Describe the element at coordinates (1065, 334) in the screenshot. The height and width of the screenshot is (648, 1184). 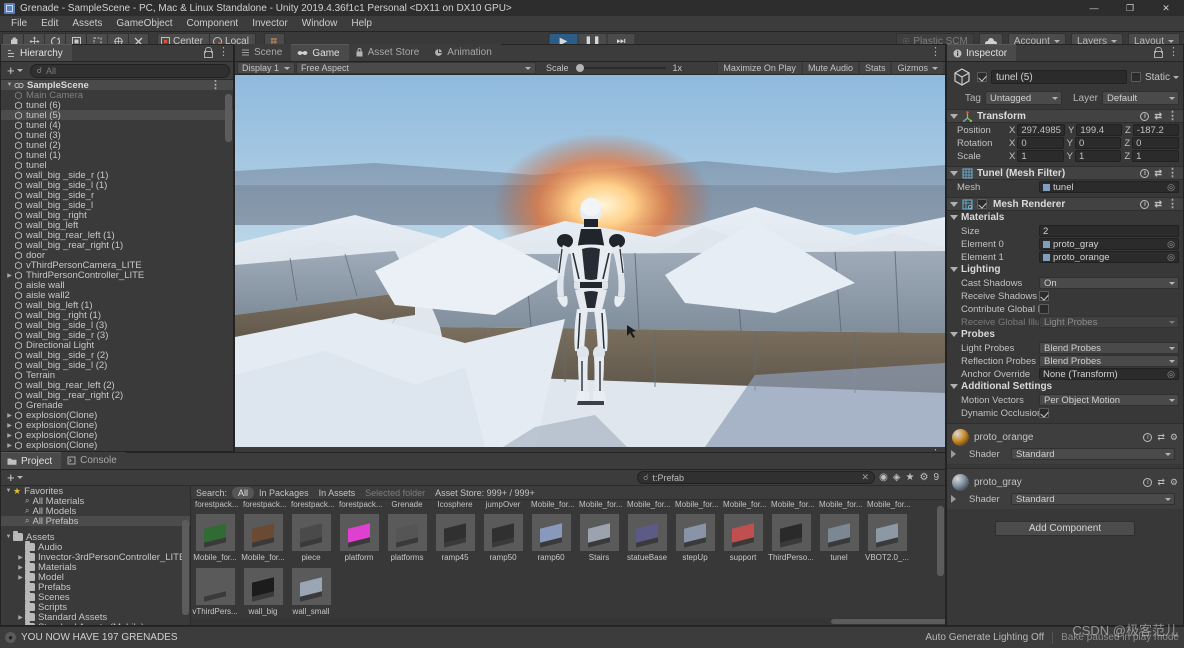
I see `probes-section-header: Probes` at that location.